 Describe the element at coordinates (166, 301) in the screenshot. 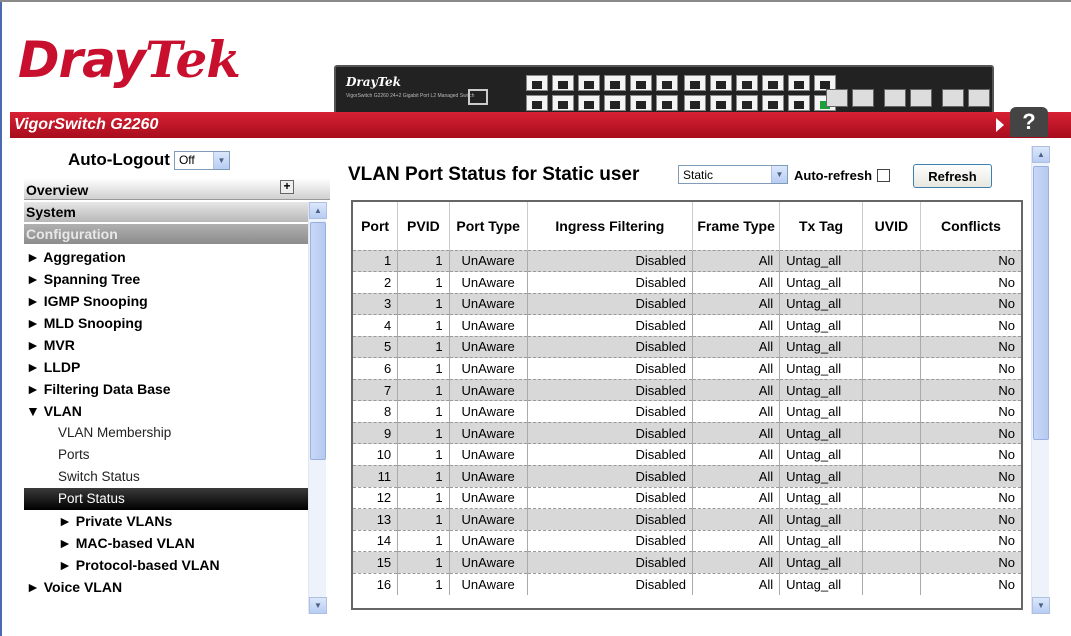

I see `sidebar-item: ► IGMP Snooping` at that location.